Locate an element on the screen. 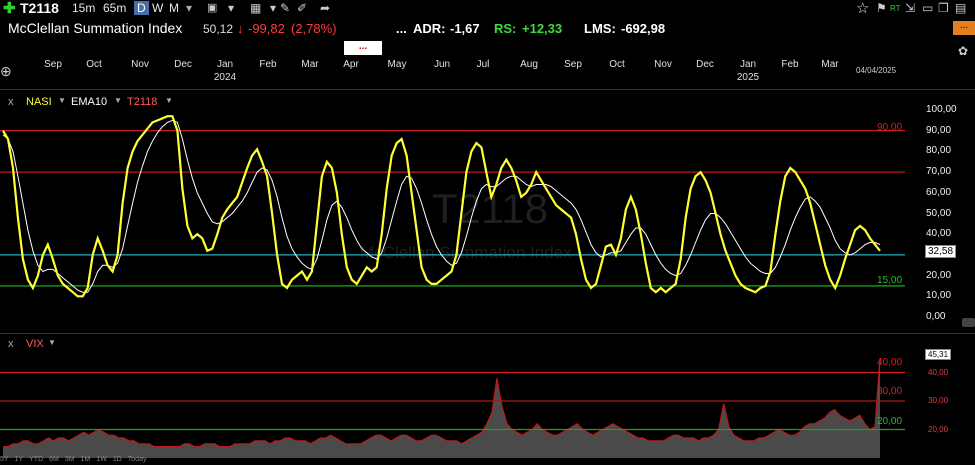 This screenshot has height=465, width=975. y-axis-label: 0,00 is located at coordinates (936, 316).